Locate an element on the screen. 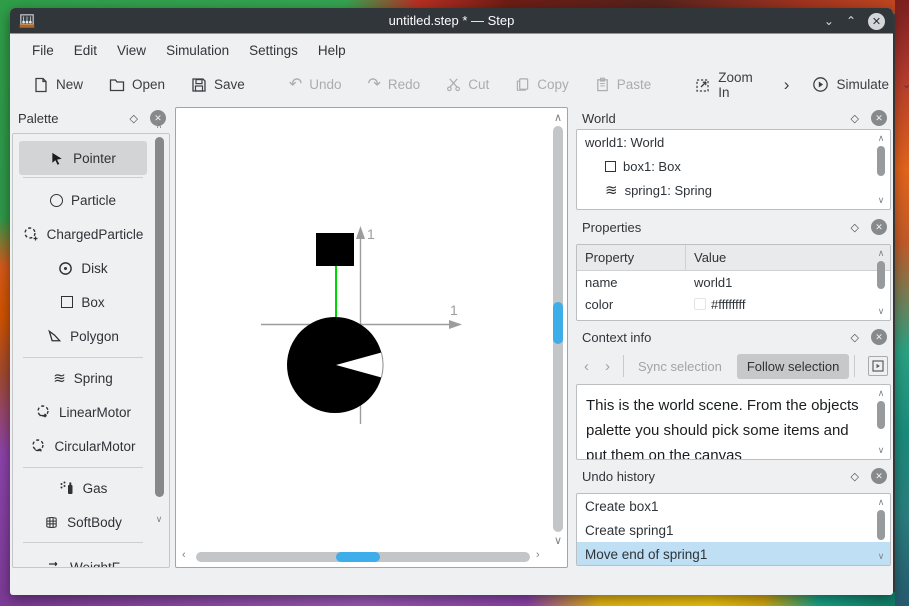 The height and width of the screenshot is (606, 909). context-scrollbar: ∧ ∨ is located at coordinates (881, 422).